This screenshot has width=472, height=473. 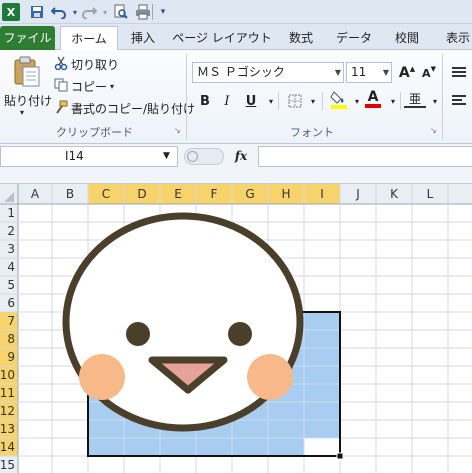 What do you see at coordinates (89, 38) in the screenshot?
I see `tab-home: ホーム` at bounding box center [89, 38].